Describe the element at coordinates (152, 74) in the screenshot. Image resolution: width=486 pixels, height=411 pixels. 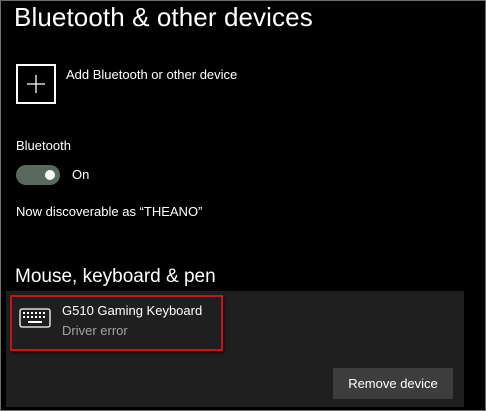
I see `add-device-label: Add Bluetooth or other device` at that location.